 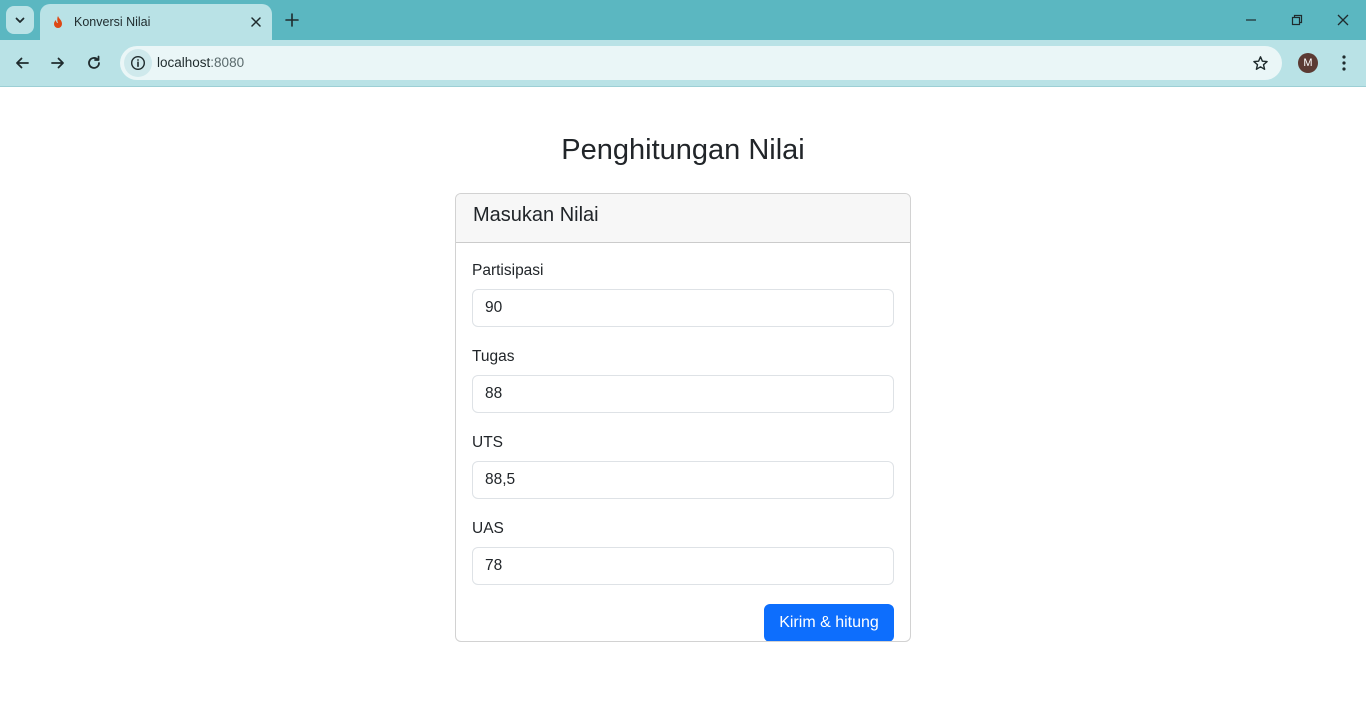 What do you see at coordinates (184, 62) in the screenshot?
I see `url-host: localhost` at bounding box center [184, 62].